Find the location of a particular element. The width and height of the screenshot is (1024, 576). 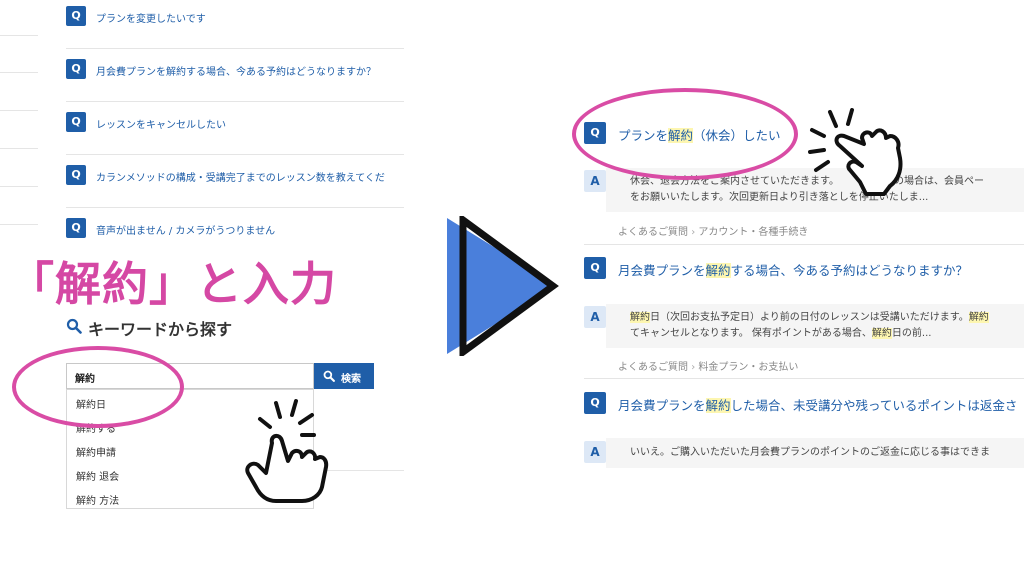

suggestion-item: 解約申請 is located at coordinates (96, 451).